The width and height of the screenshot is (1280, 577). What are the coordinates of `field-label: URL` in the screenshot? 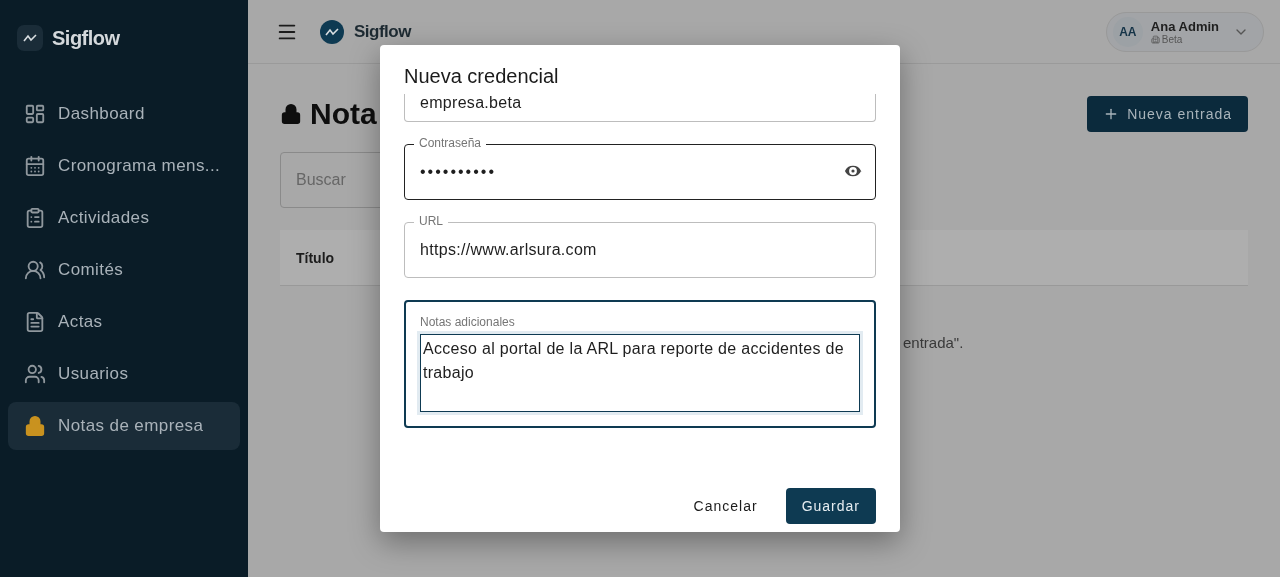 It's located at (431, 221).